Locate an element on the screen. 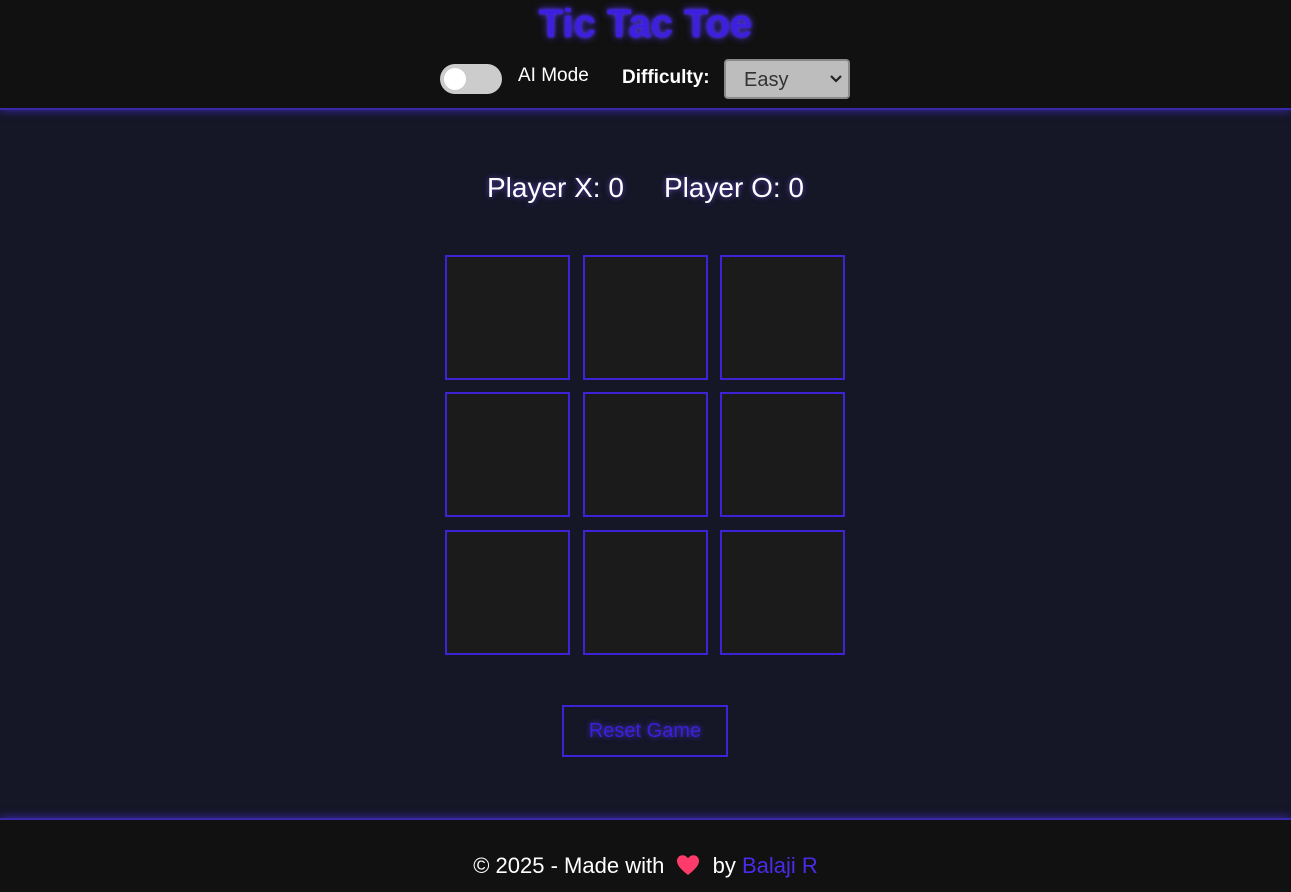  player-o-score: Player O: 0 is located at coordinates (733, 187).